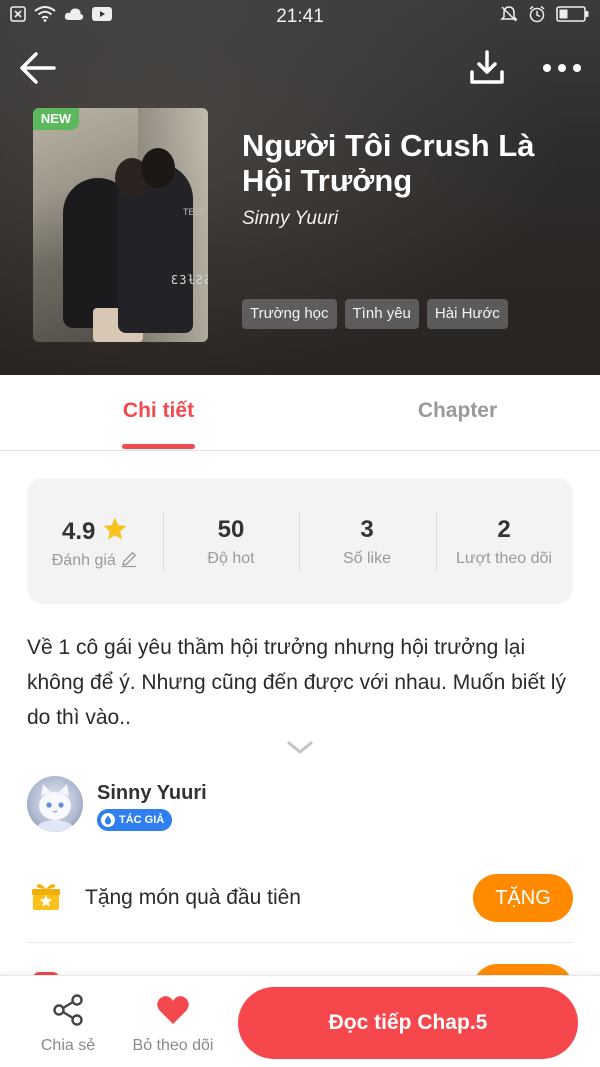 The width and height of the screenshot is (600, 1067). I want to click on stat-hot: 50 Độ hot, so click(231, 541).